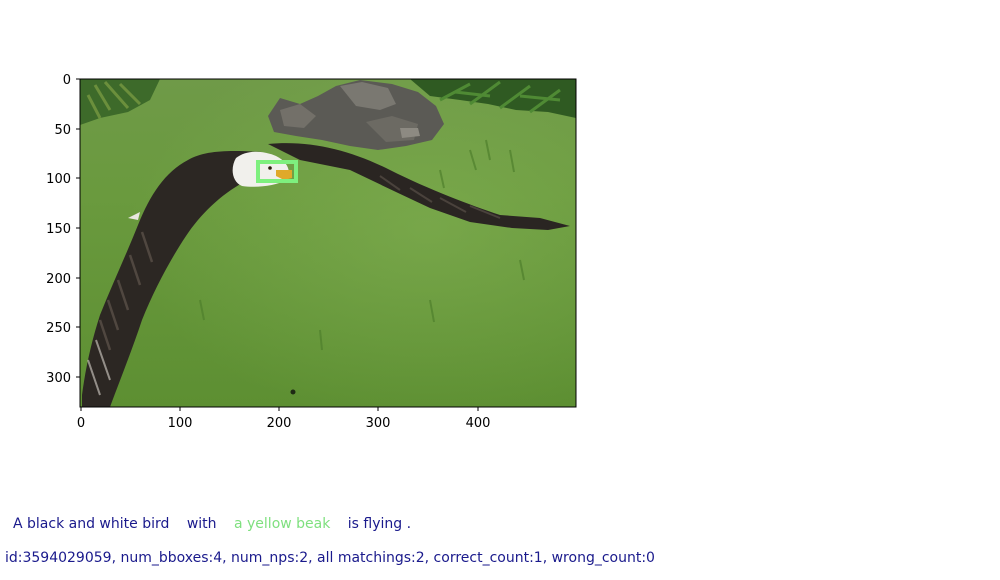  I want to click on x-tick-label: 100, so click(180, 423).